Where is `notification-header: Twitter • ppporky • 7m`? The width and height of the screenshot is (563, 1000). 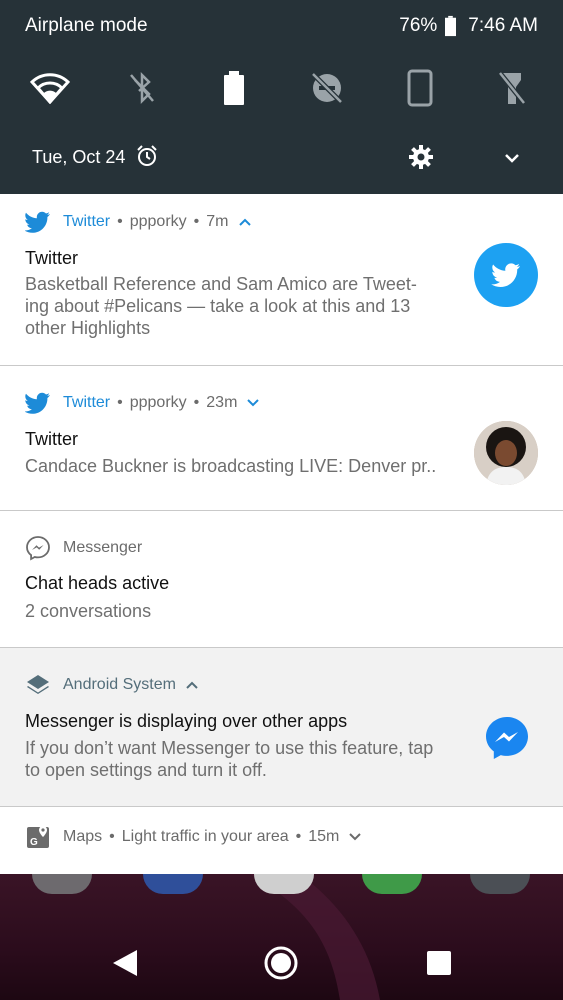
notification-header: Twitter • ppporky • 7m is located at coordinates (140, 222).